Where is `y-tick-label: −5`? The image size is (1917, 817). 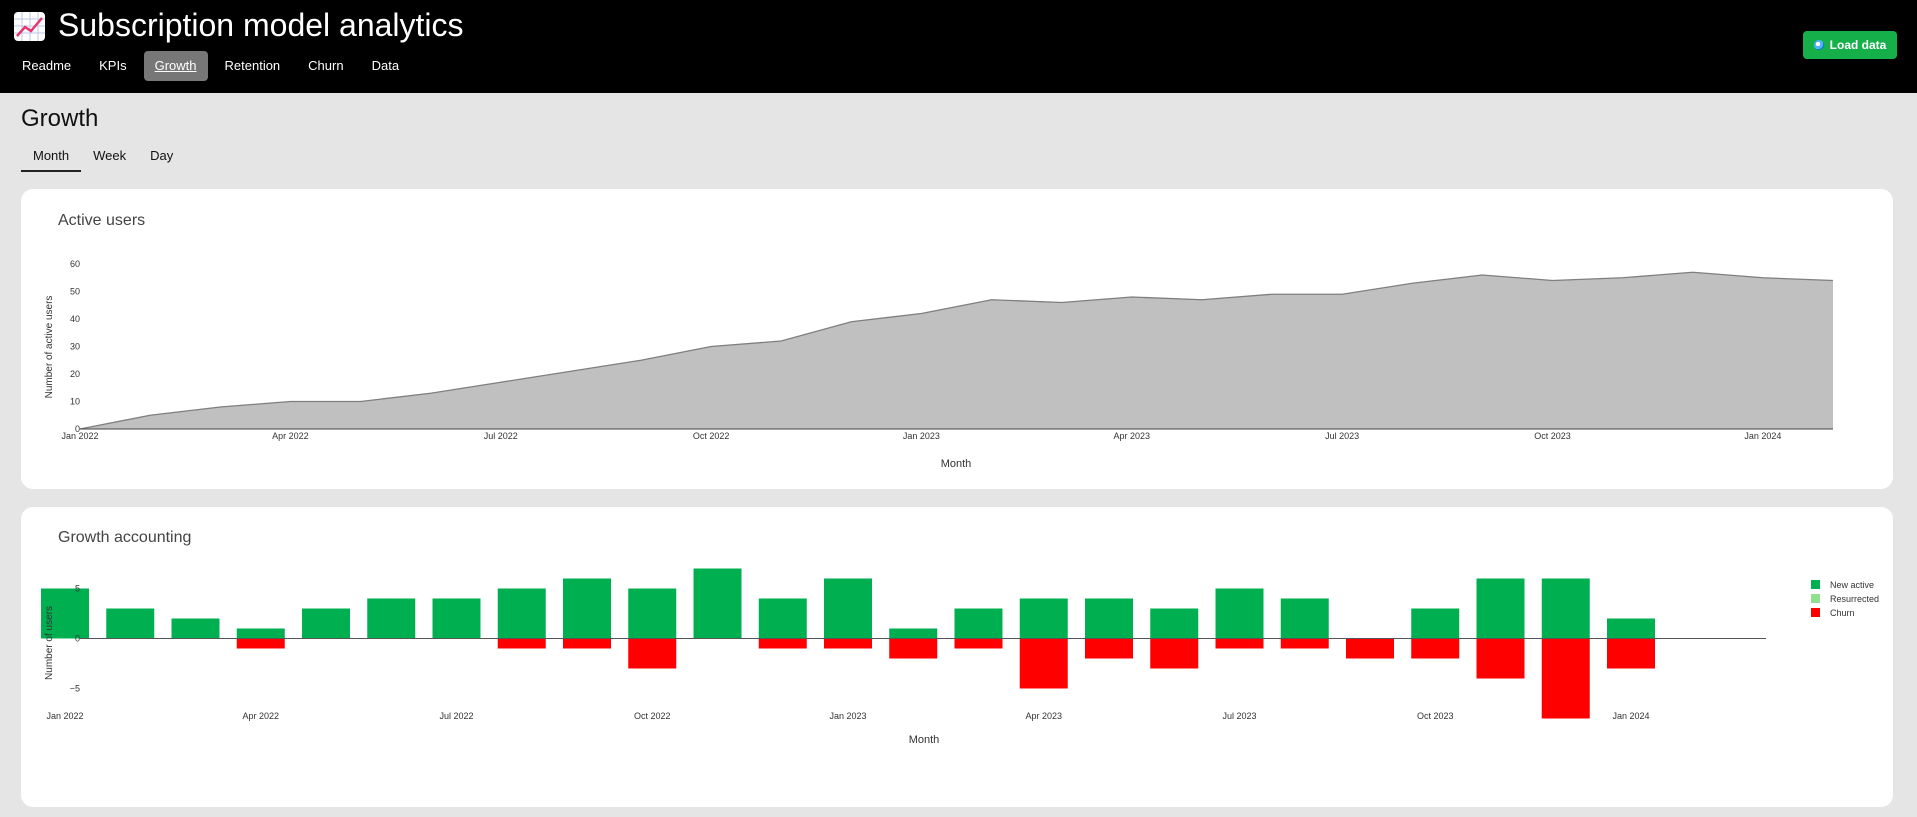
y-tick-label: −5 is located at coordinates (75, 689).